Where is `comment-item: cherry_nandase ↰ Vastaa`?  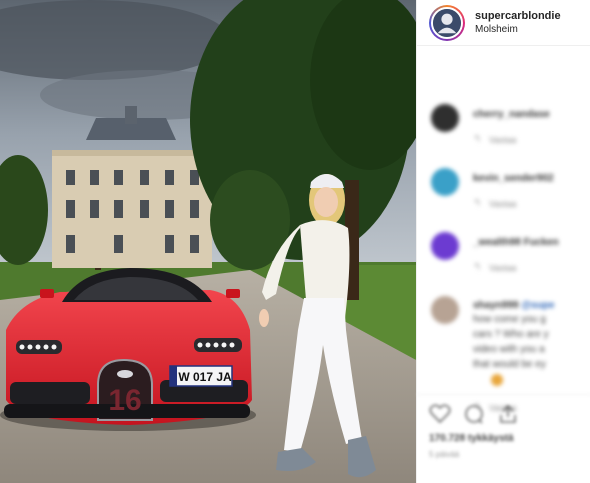
comment-item: cherry_nandase ↰ Vastaa is located at coordinates (509, 134).